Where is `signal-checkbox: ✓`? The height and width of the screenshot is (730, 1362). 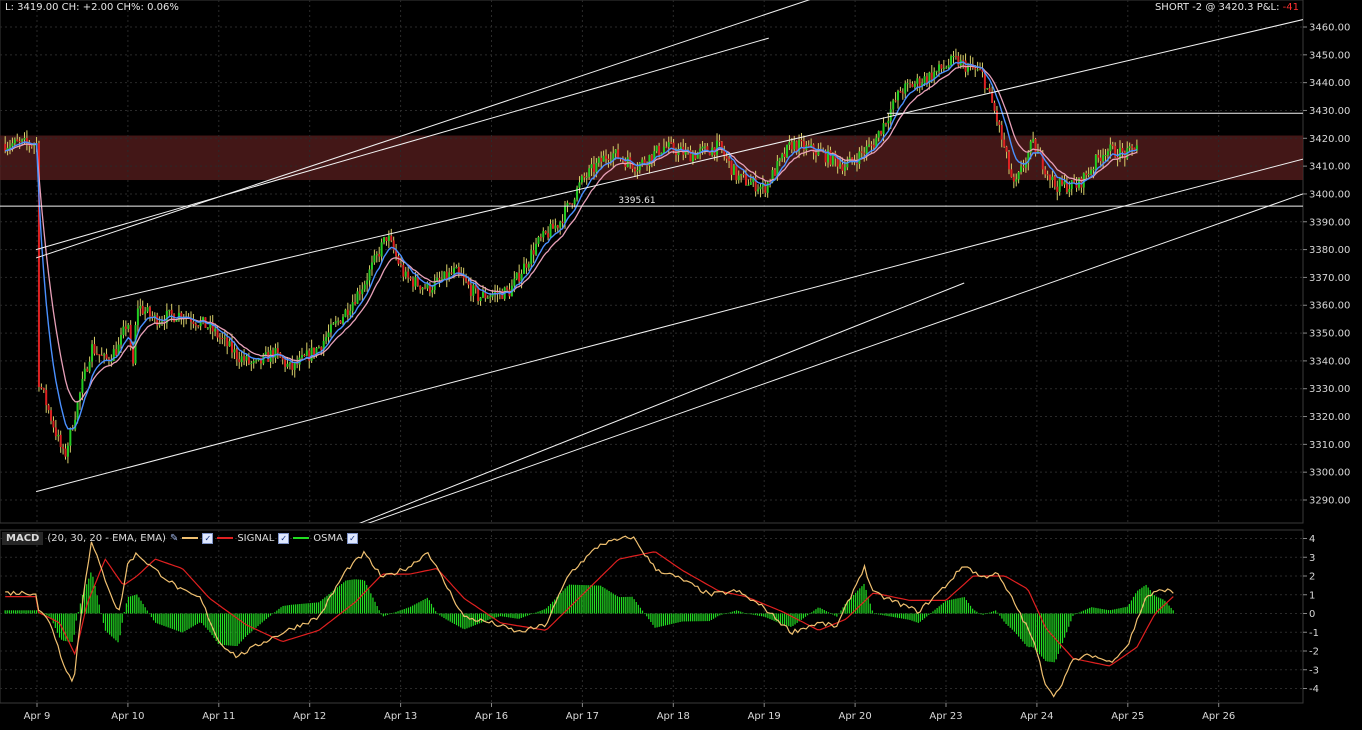
signal-checkbox: ✓ is located at coordinates (284, 538).